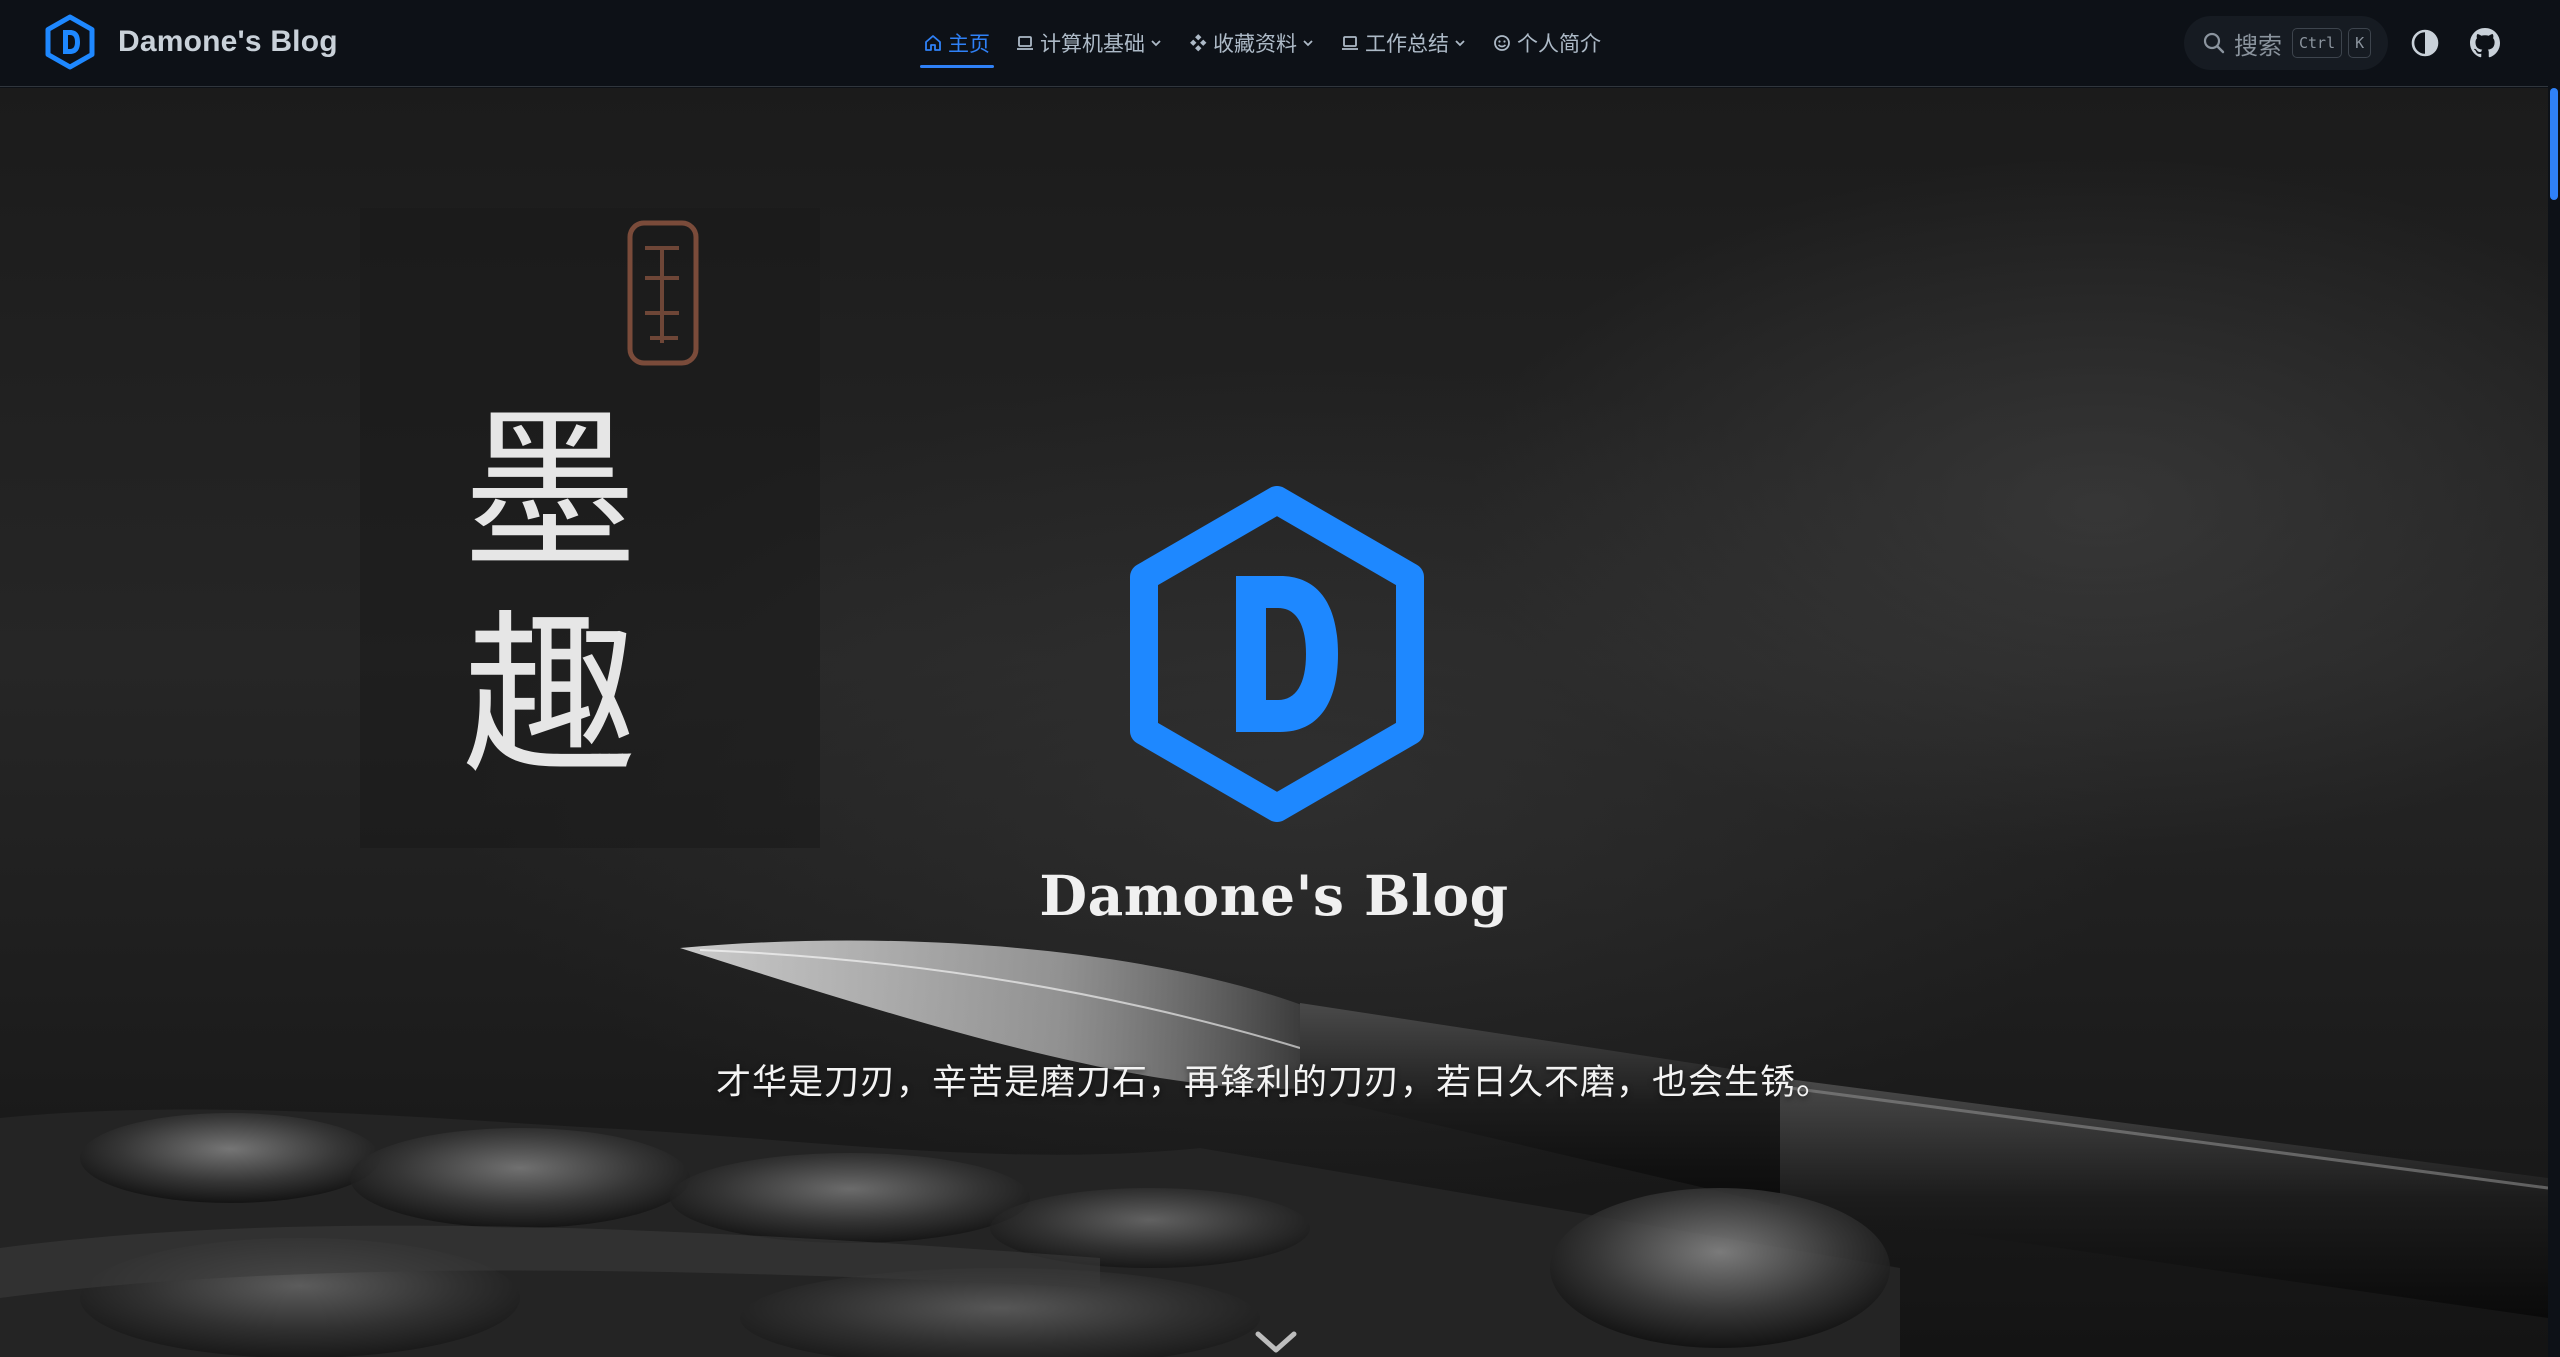  Describe the element at coordinates (1274, 895) in the screenshot. I see `hero-title: Damone's Blog` at that location.